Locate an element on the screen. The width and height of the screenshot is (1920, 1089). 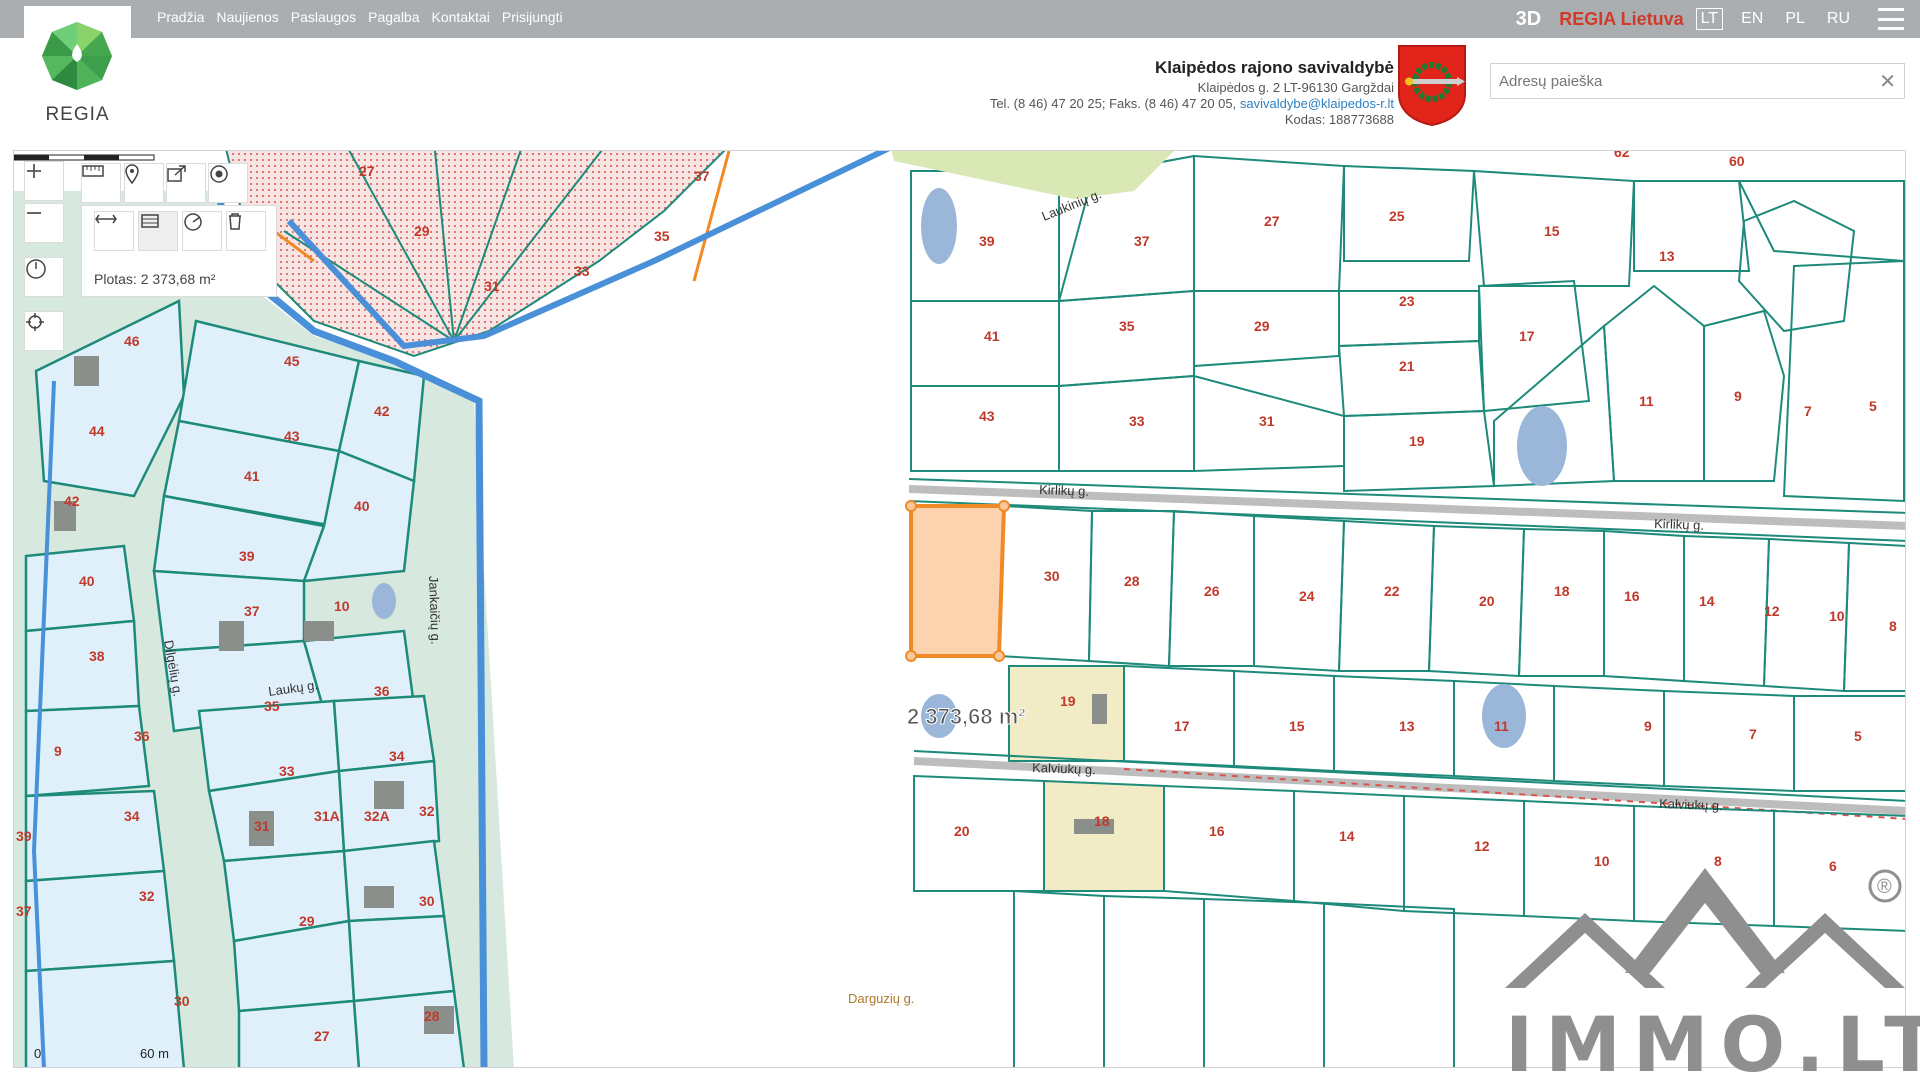
street-label-kirliku-2: Kirlikų g. is located at coordinates (1679, 524).